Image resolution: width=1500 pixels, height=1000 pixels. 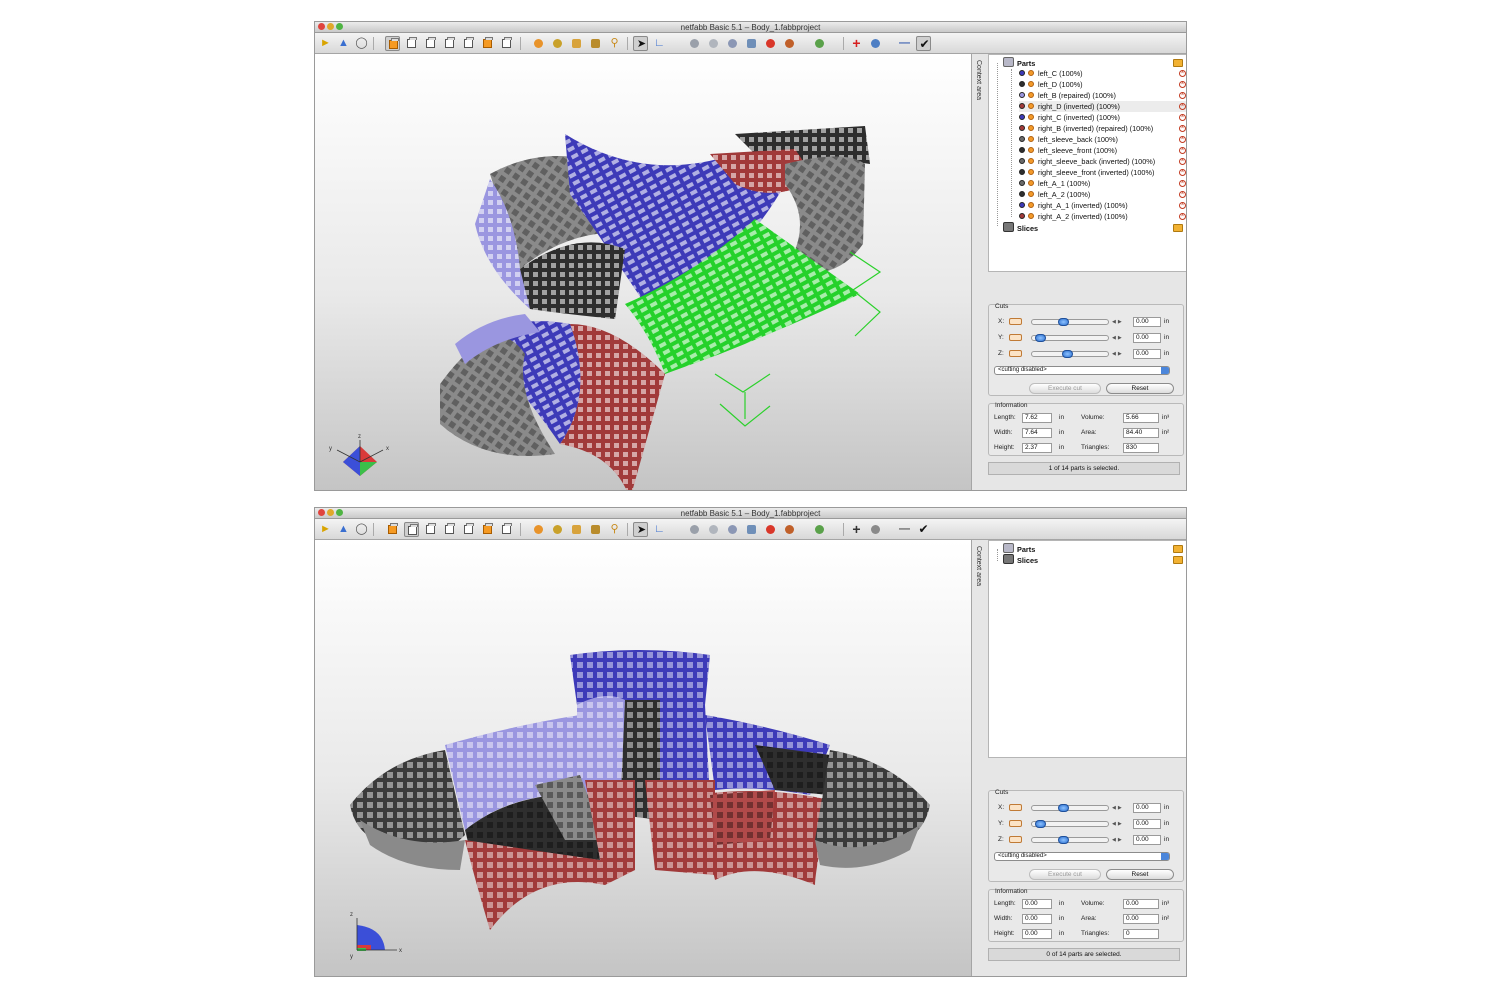 I want to click on check-icon: ✔, so click(x=923, y=43).